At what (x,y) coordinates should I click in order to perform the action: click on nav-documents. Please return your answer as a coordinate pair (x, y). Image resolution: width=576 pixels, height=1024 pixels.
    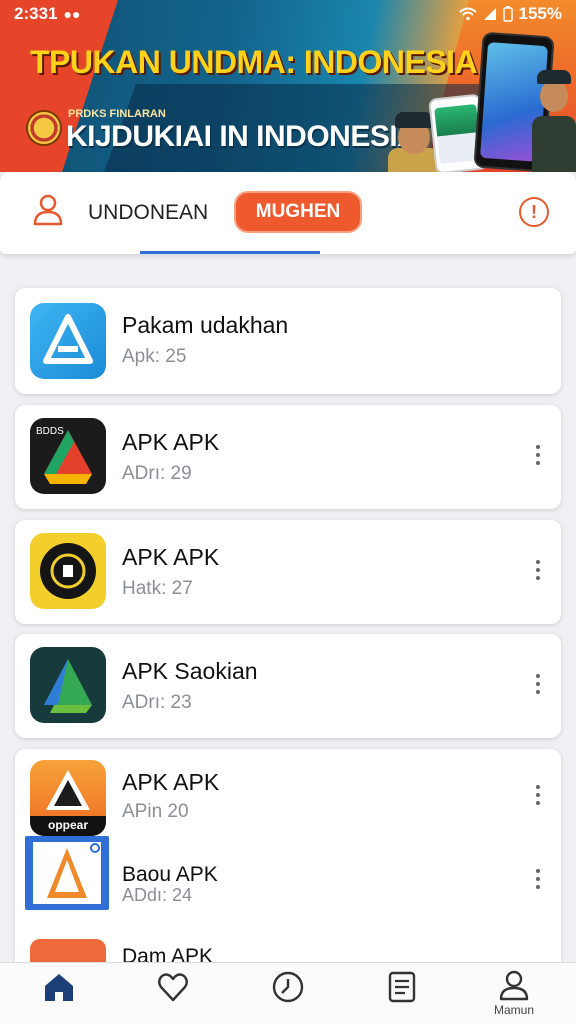
    Looking at the image, I should click on (402, 995).